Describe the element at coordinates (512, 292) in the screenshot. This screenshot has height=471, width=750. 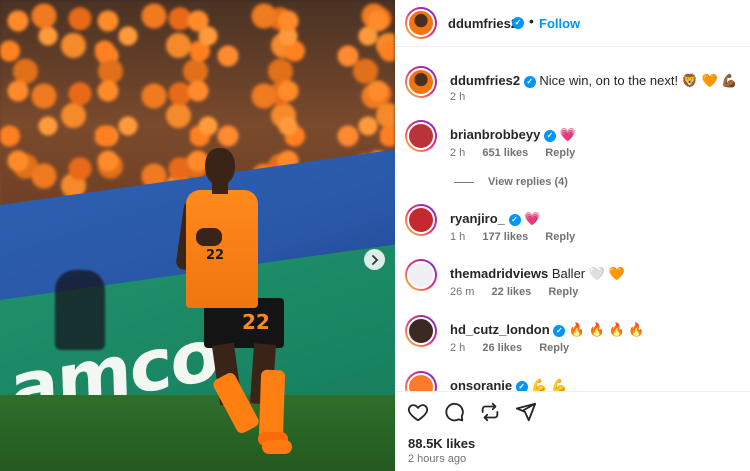
I see `comment-likes: 22 likes` at that location.